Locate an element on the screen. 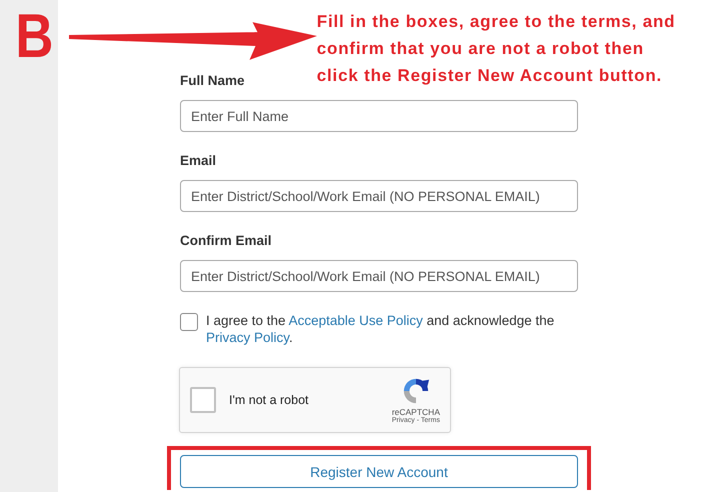  checkbox is located at coordinates (189, 322).